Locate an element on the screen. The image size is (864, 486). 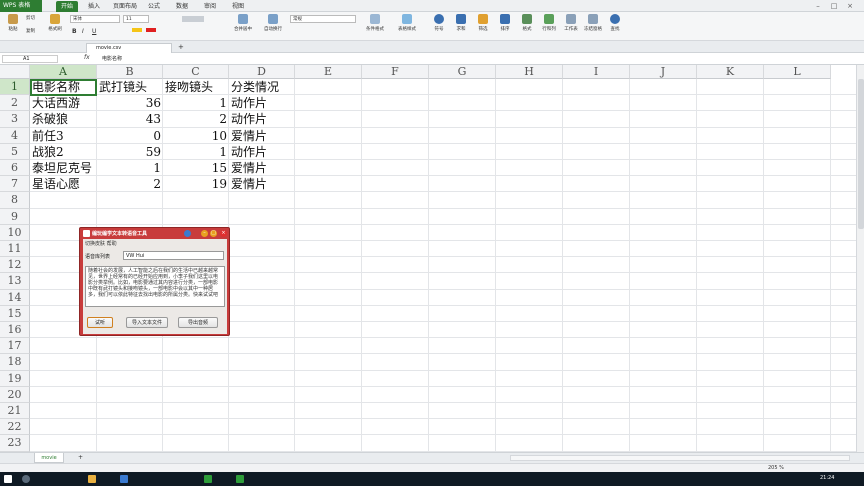
font-family-select: 宋体 is located at coordinates (95, 19).